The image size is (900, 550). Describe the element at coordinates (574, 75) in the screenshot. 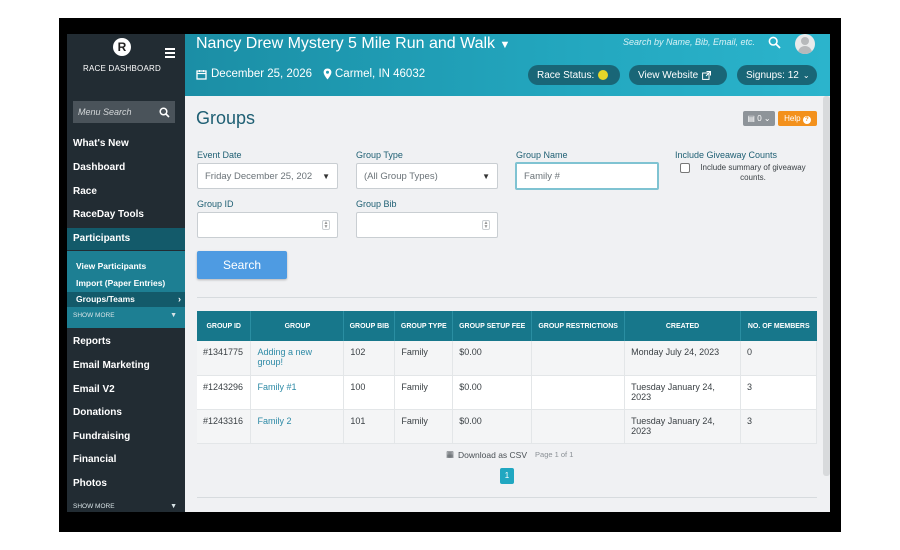

I see `race-status-button: Race Status:` at that location.